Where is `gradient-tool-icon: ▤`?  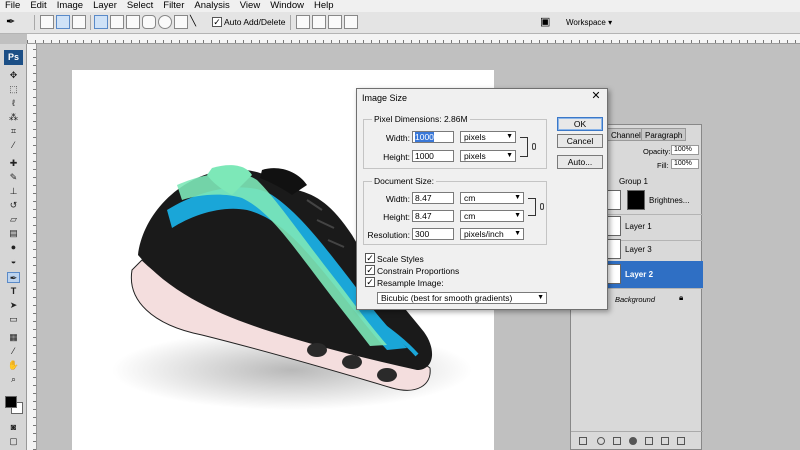 gradient-tool-icon: ▤ is located at coordinates (13, 233).